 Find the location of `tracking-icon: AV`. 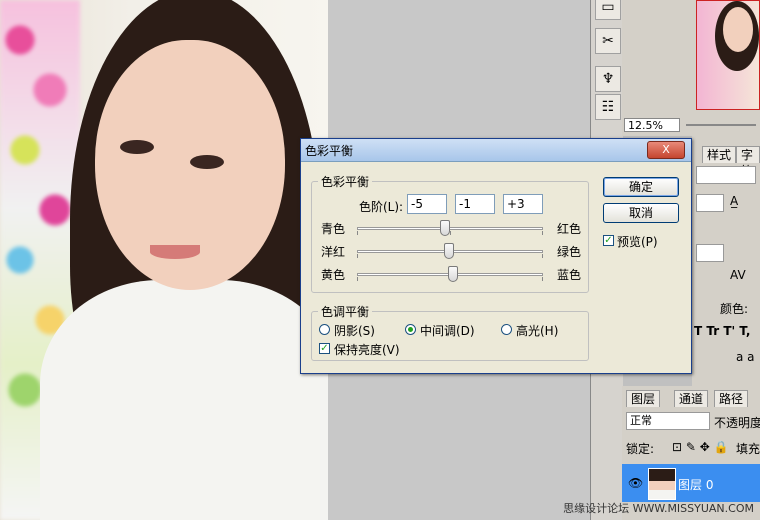

tracking-icon: AV is located at coordinates (738, 275).